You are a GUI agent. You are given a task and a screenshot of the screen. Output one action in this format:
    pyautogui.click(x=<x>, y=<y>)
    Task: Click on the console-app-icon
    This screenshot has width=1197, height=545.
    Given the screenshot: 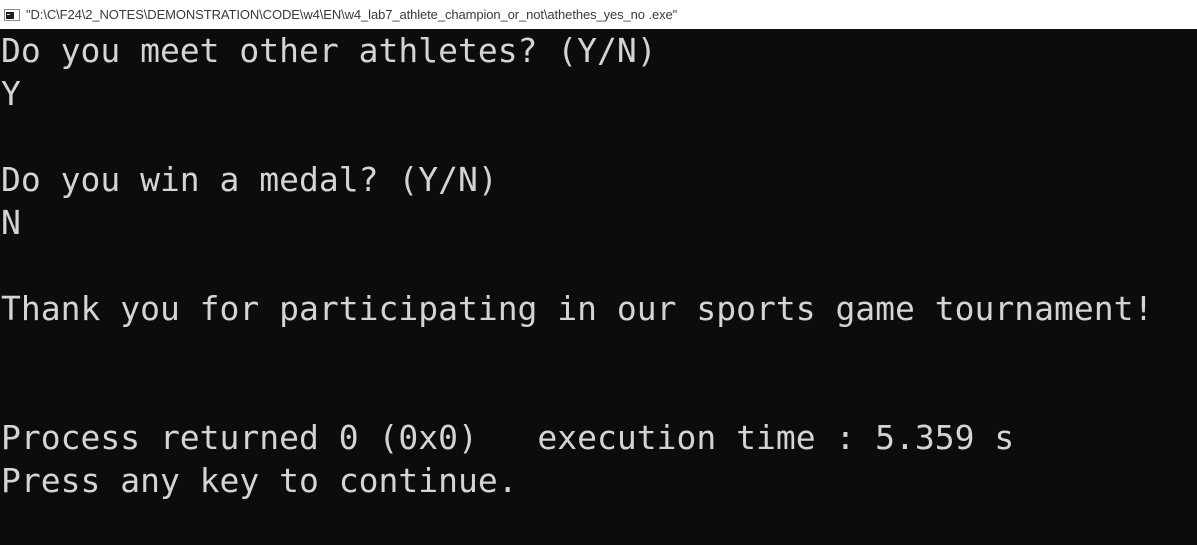 What is the action you would take?
    pyautogui.click(x=12, y=14)
    